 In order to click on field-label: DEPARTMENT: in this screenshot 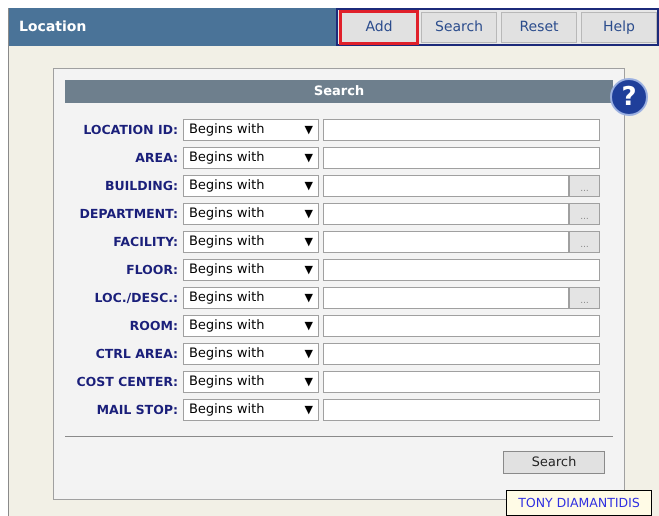, I will do `click(128, 213)`.